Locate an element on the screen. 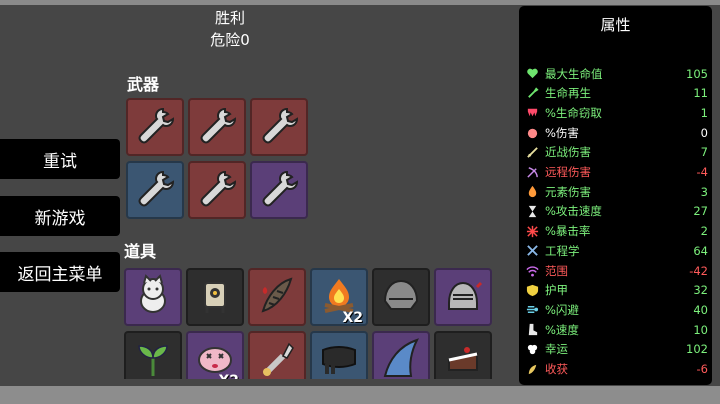 The image size is (720, 404). boot-icon is located at coordinates (532, 330).